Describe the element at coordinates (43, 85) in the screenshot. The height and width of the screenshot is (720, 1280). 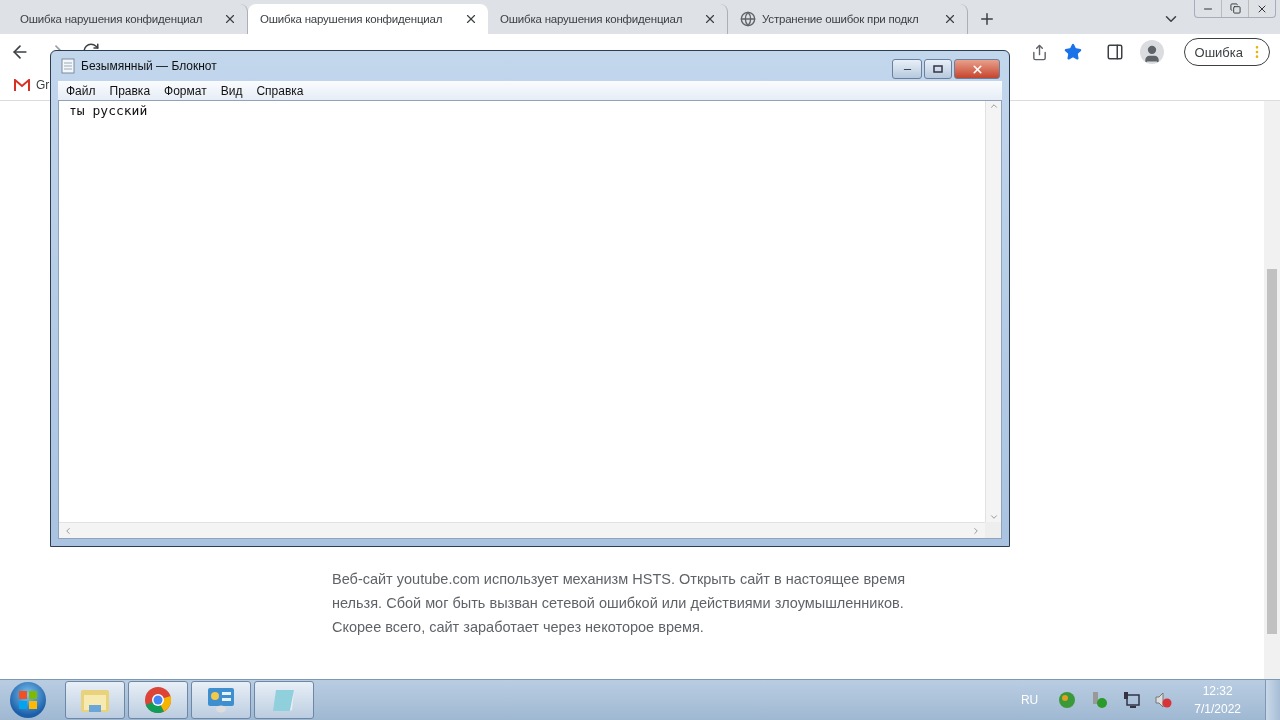
I see `bookmark-label: Gr` at that location.